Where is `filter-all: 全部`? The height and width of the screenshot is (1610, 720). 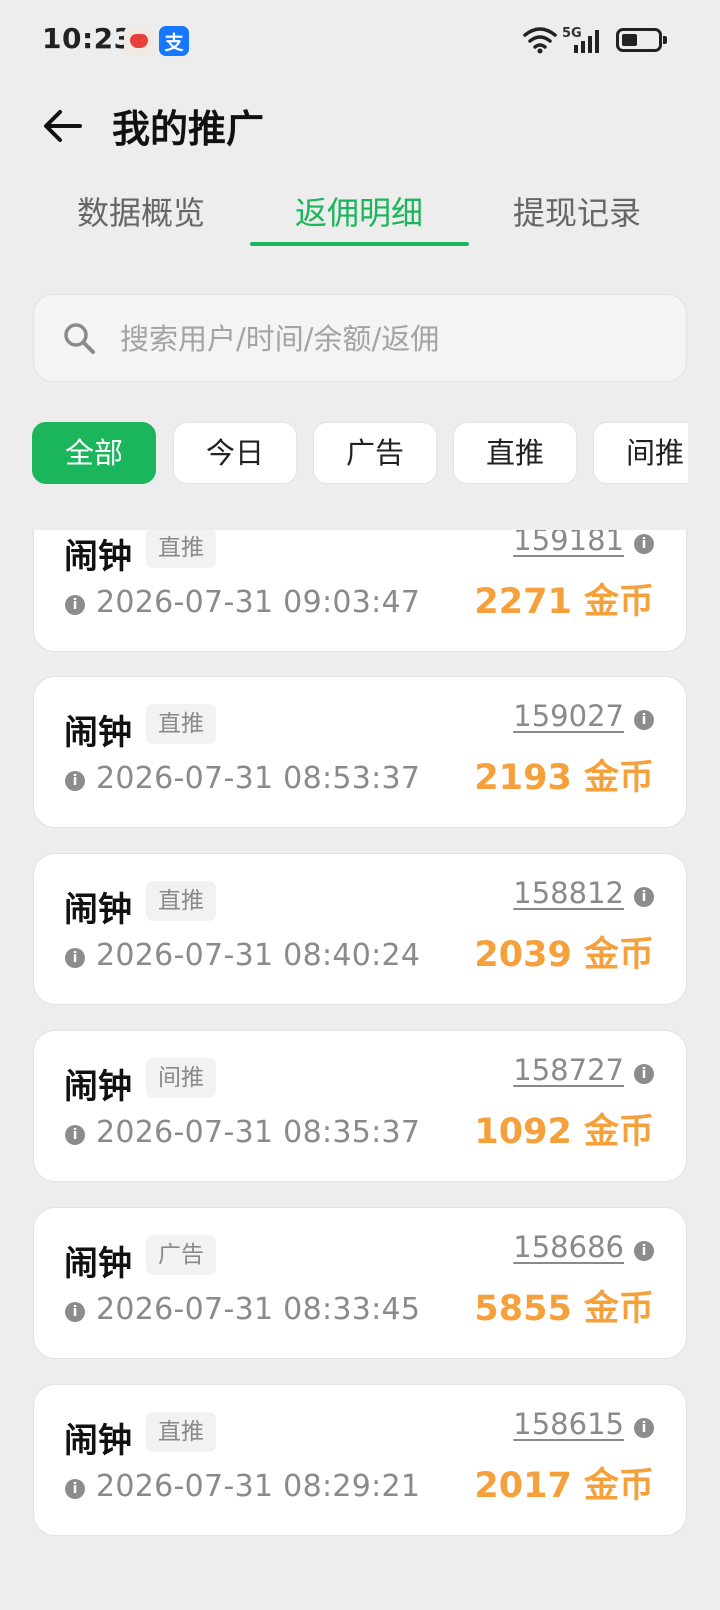
filter-all: 全部 is located at coordinates (94, 453).